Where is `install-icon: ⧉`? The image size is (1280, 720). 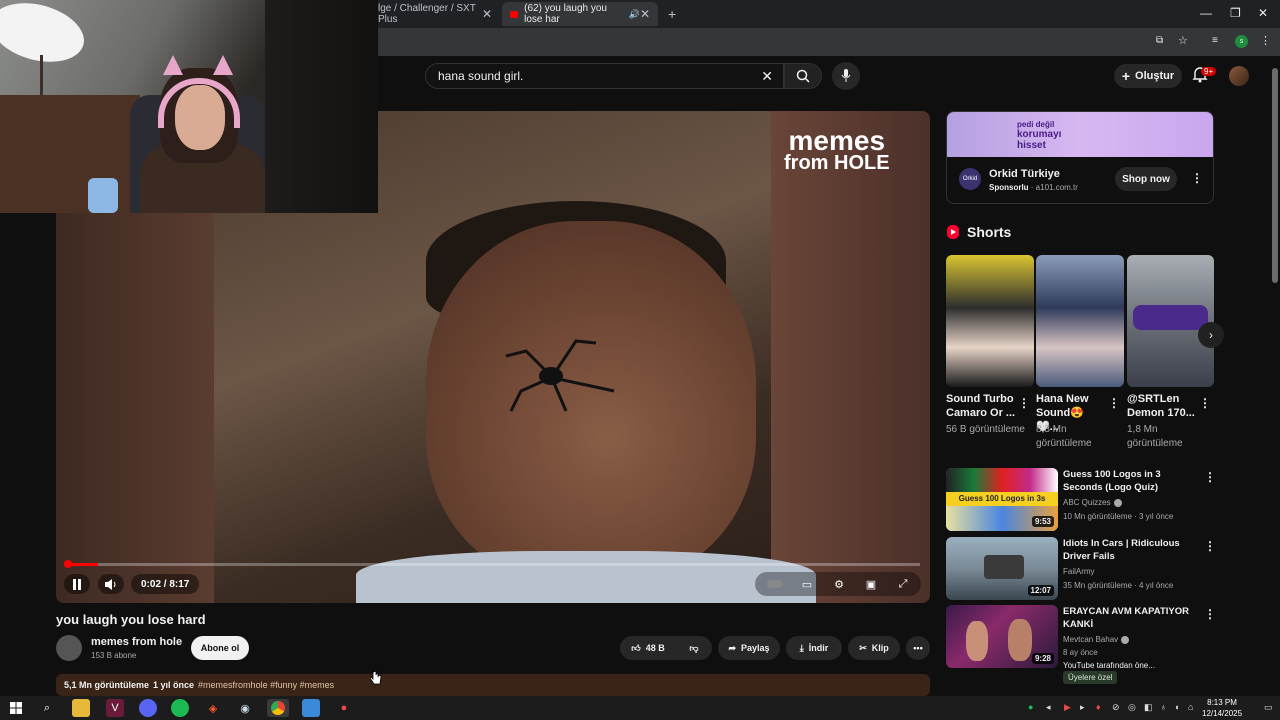 install-icon: ⧉ is located at coordinates (1159, 40).